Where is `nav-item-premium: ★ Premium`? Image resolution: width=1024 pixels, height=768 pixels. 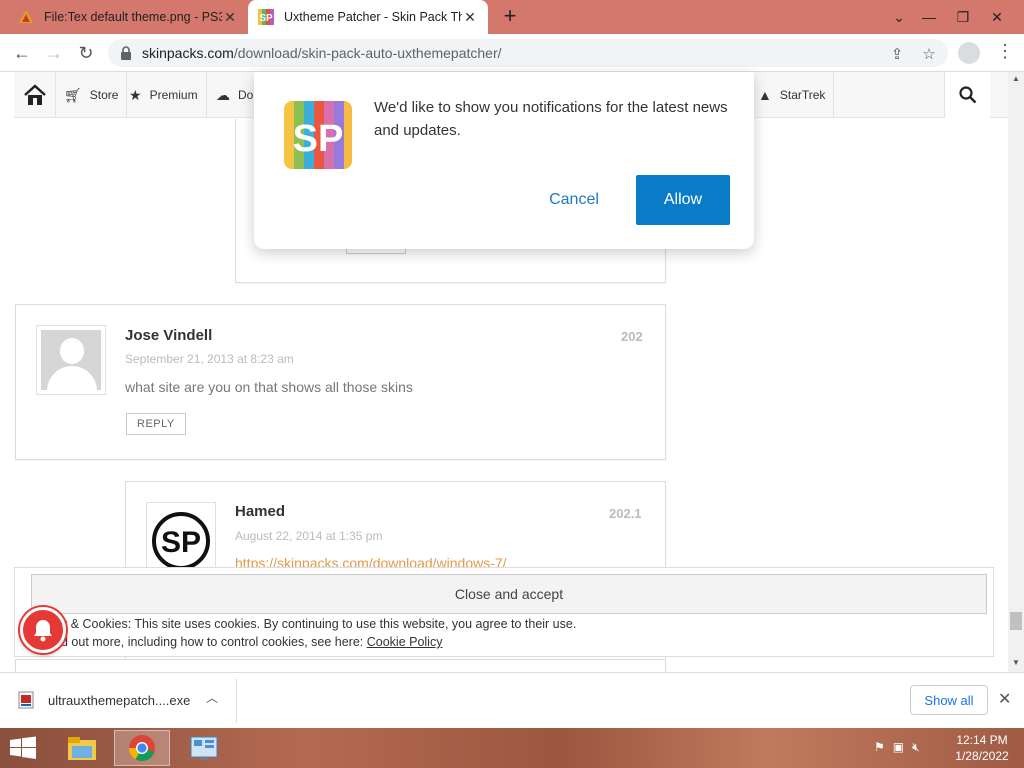 nav-item-premium: ★ Premium is located at coordinates (164, 95).